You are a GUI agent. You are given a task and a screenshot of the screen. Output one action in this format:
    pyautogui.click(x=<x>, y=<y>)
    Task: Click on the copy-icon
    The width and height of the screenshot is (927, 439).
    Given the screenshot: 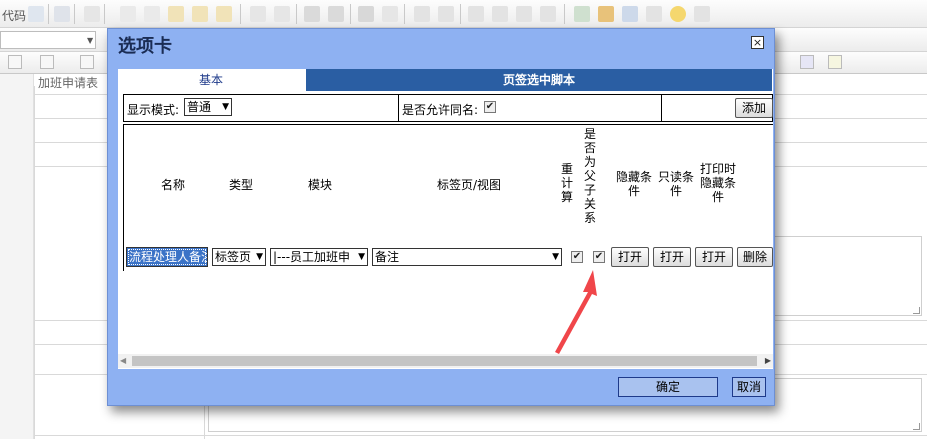 What is the action you would take?
    pyautogui.click(x=152, y=14)
    